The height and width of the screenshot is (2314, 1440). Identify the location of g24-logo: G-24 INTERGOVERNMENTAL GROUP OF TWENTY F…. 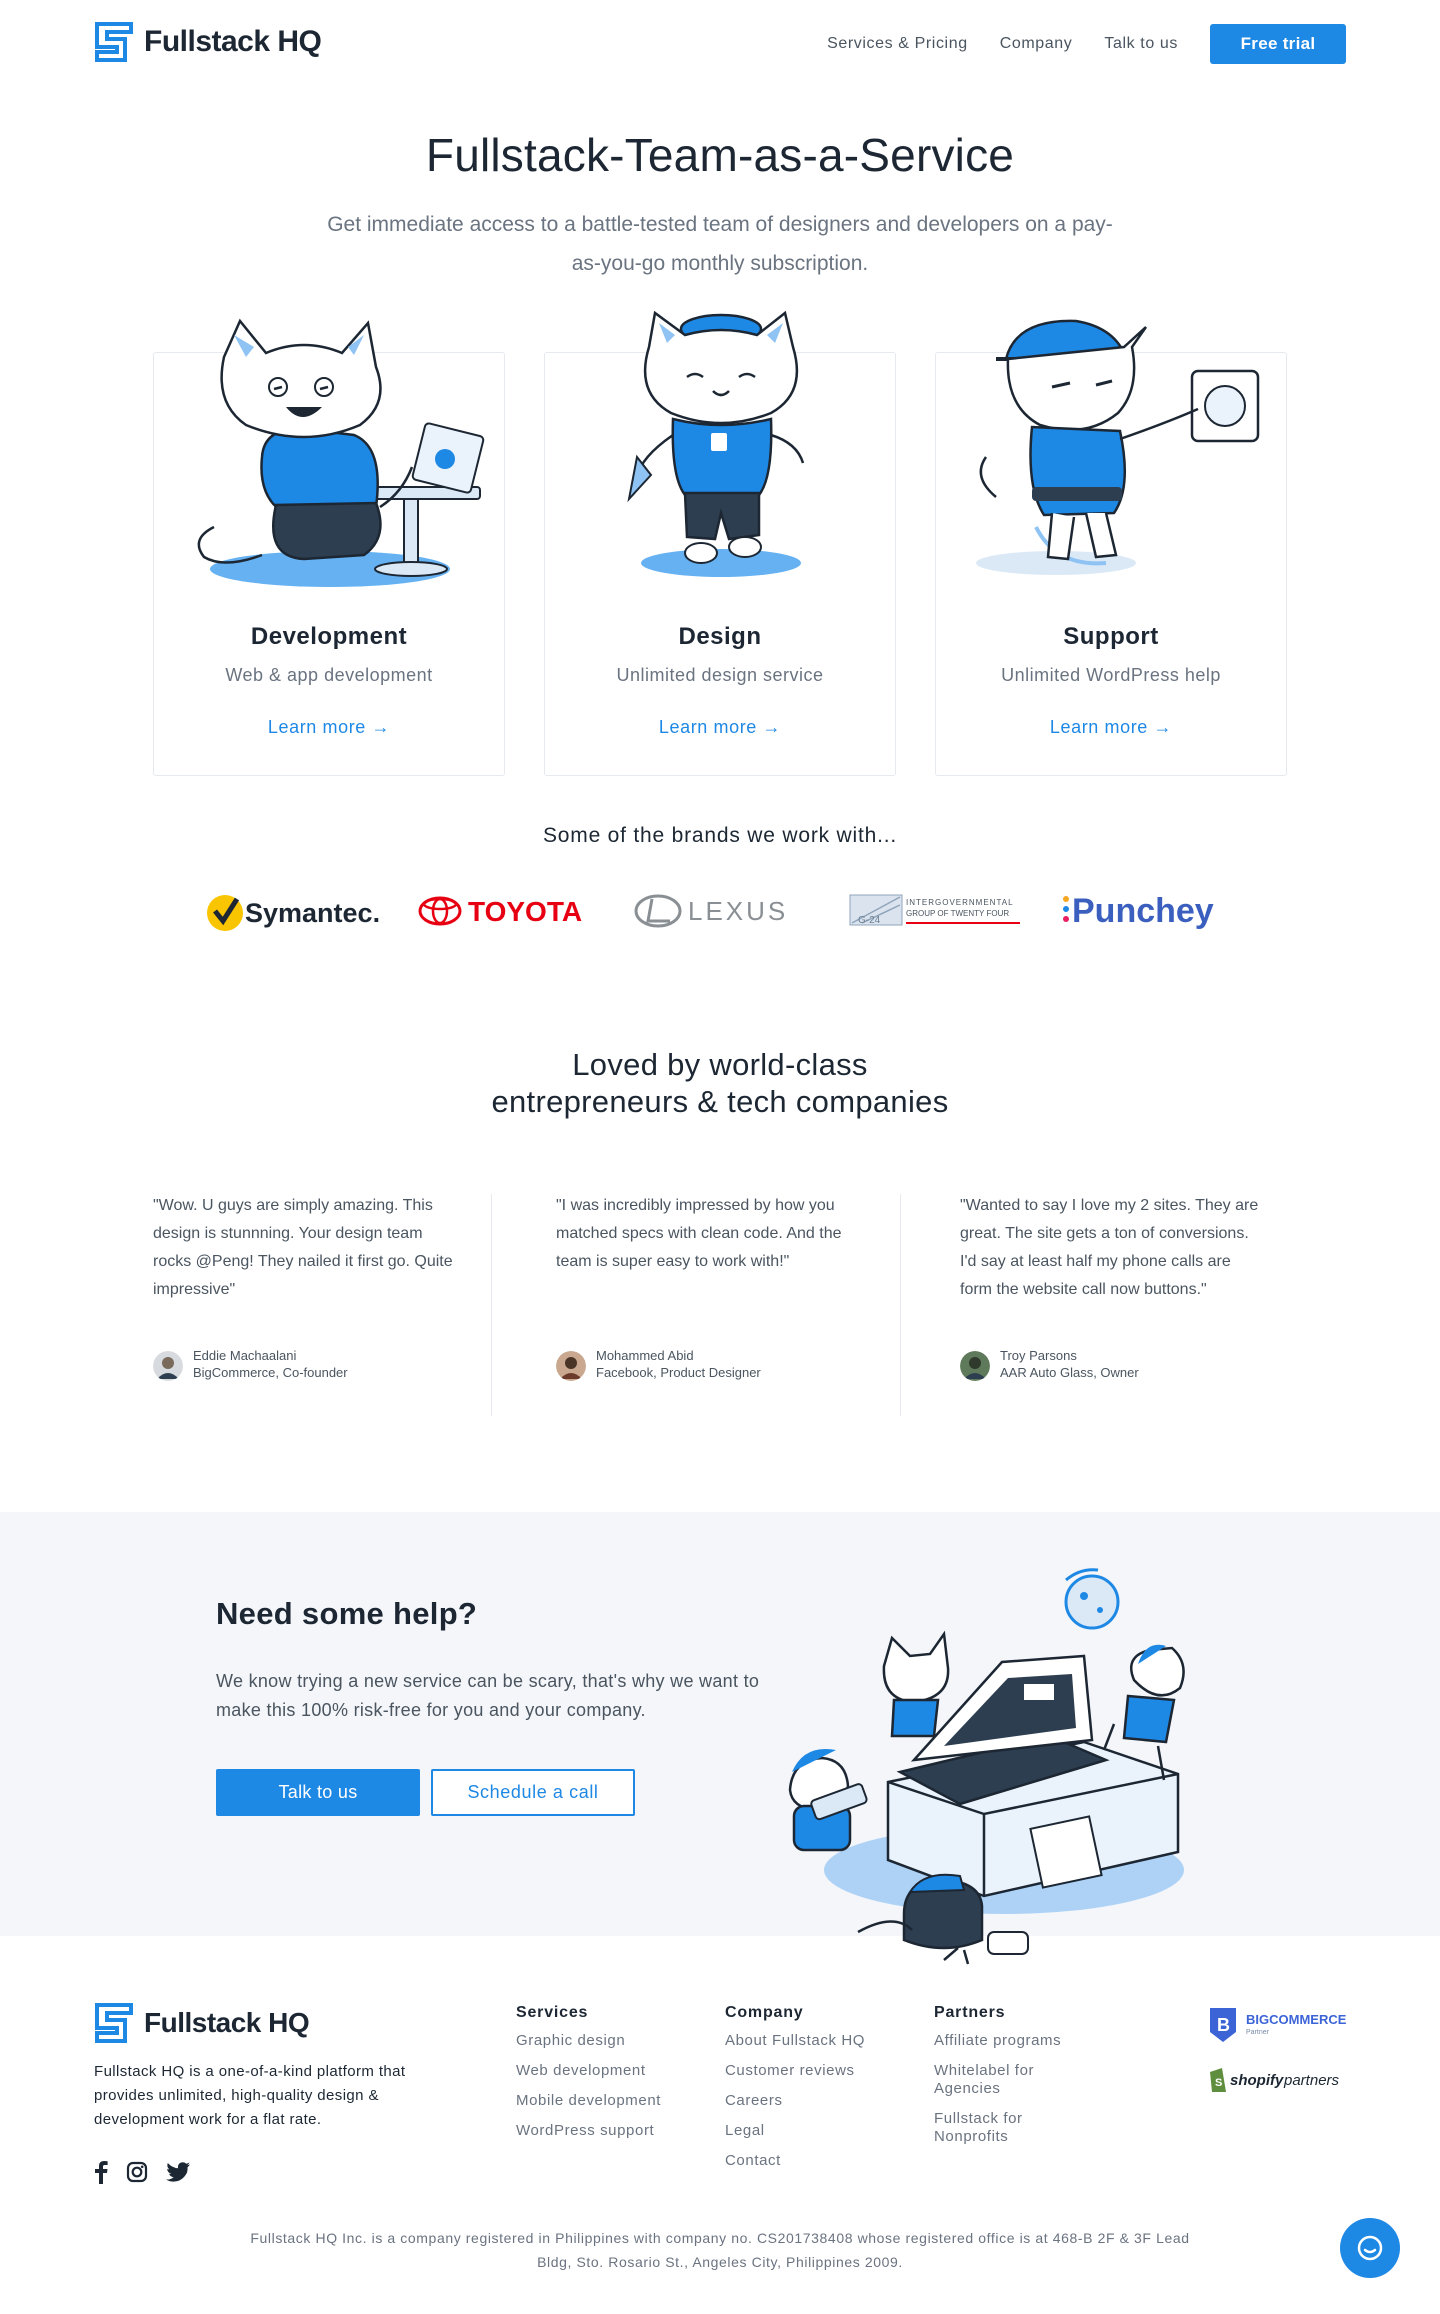
(934, 910).